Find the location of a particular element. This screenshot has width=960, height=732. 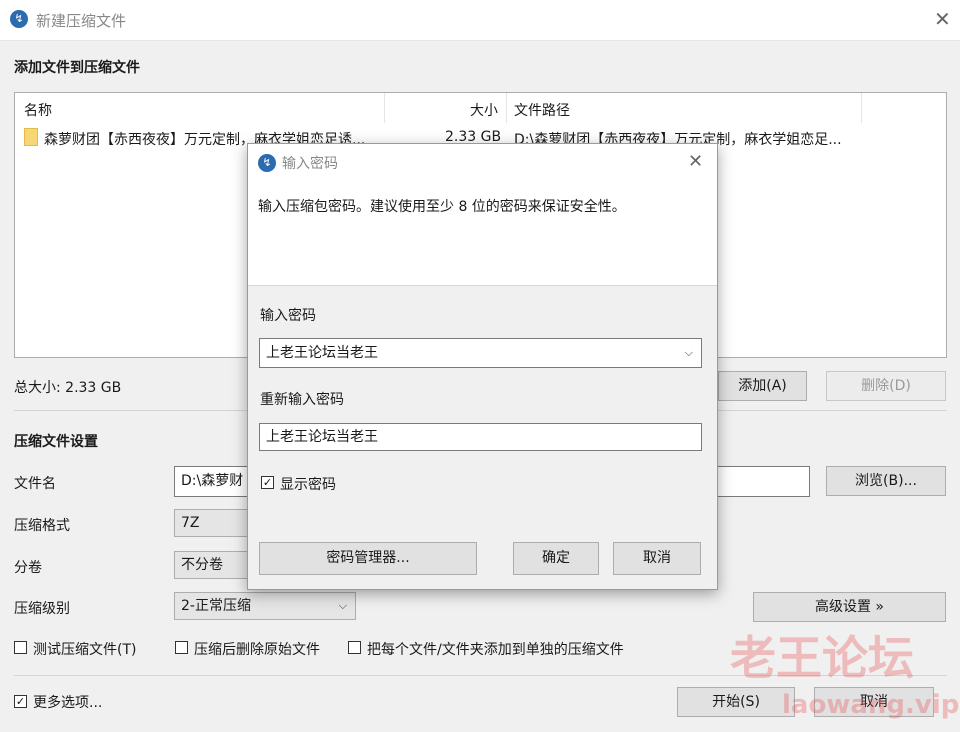

password-value: 上老王论坛当老王 is located at coordinates (322, 353).